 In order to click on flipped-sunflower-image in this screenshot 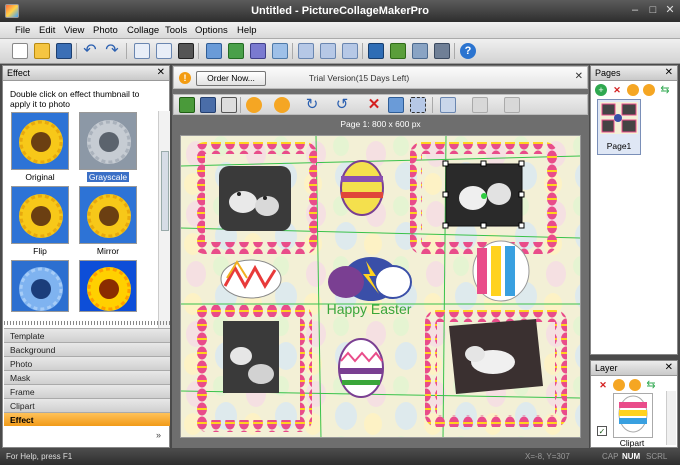, I will do `click(40, 215)`.